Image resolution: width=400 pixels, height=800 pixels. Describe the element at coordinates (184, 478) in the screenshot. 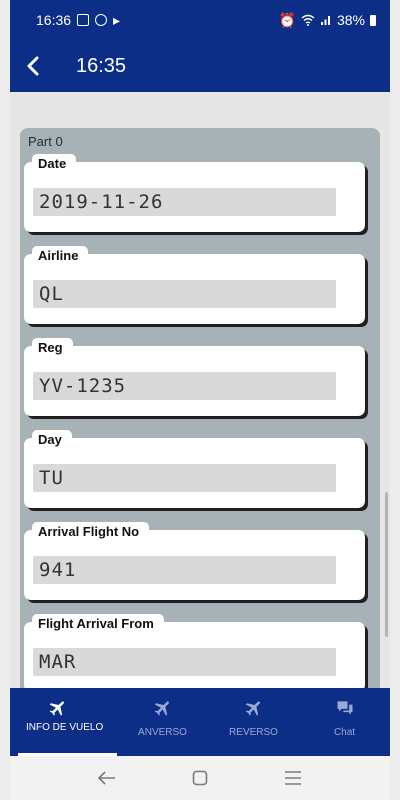

I see `day-input: TU` at that location.